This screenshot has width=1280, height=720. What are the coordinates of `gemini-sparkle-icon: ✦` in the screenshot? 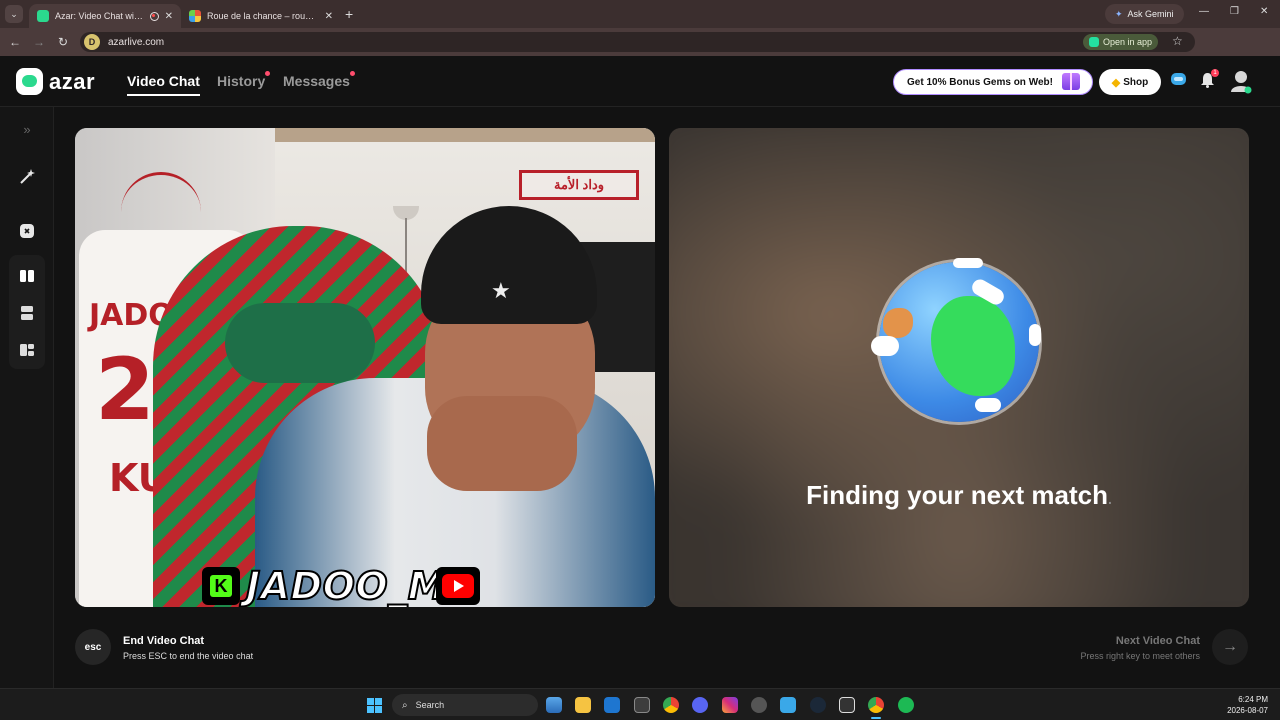 It's located at (1119, 13).